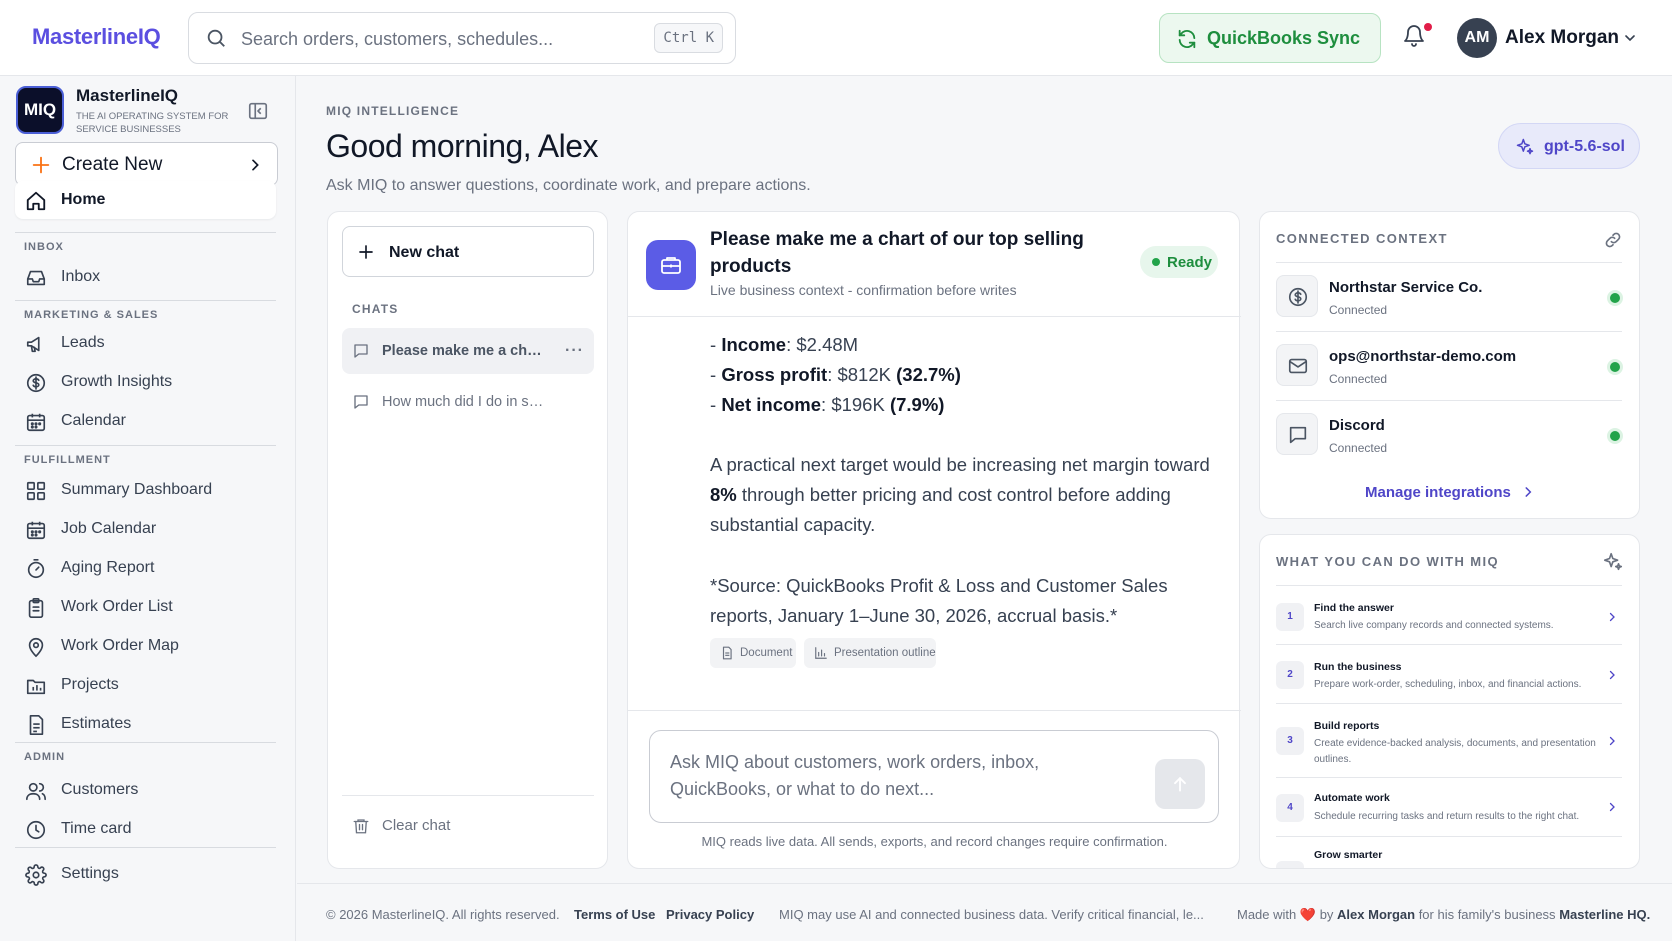 This screenshot has height=941, width=1672. I want to click on create-new-button: Create New, so click(146, 164).